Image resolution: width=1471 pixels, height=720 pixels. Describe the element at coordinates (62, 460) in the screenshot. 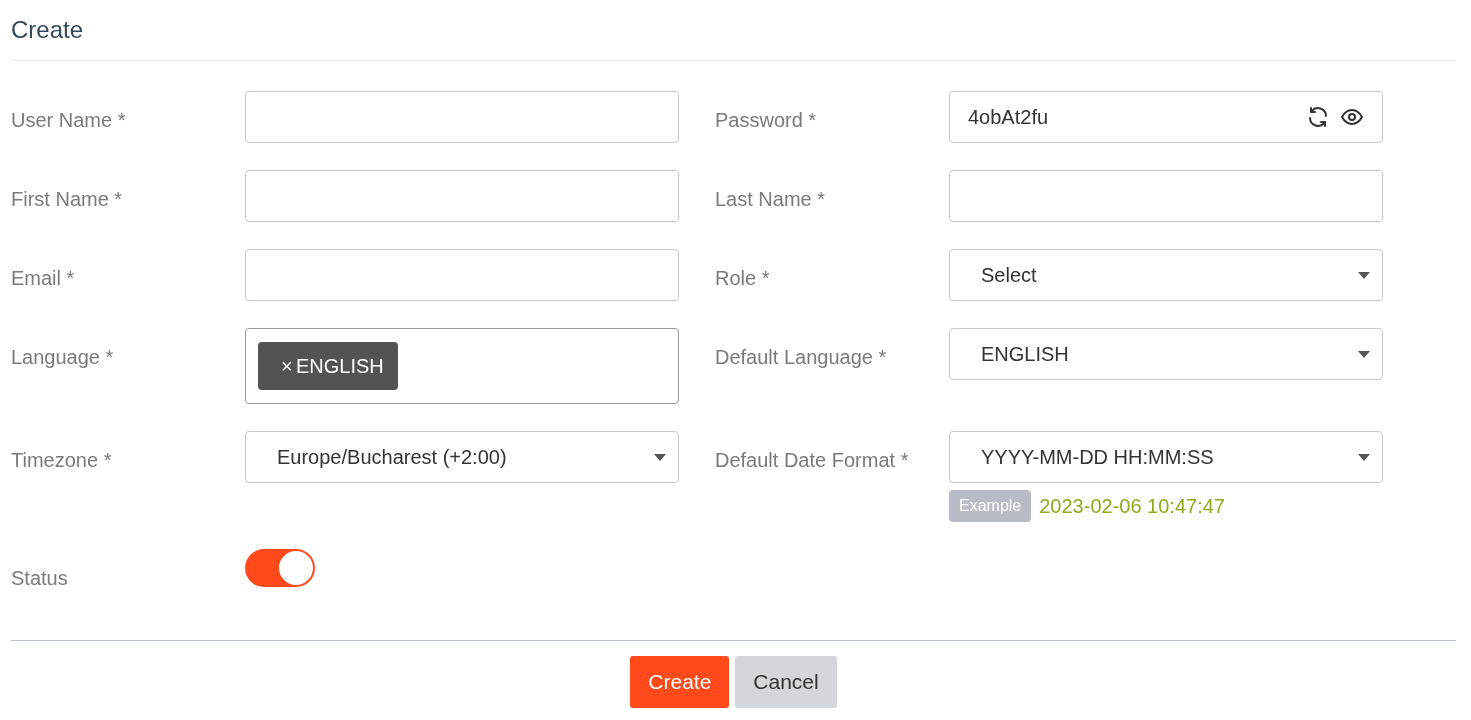

I see `field-label: Timezone *` at that location.